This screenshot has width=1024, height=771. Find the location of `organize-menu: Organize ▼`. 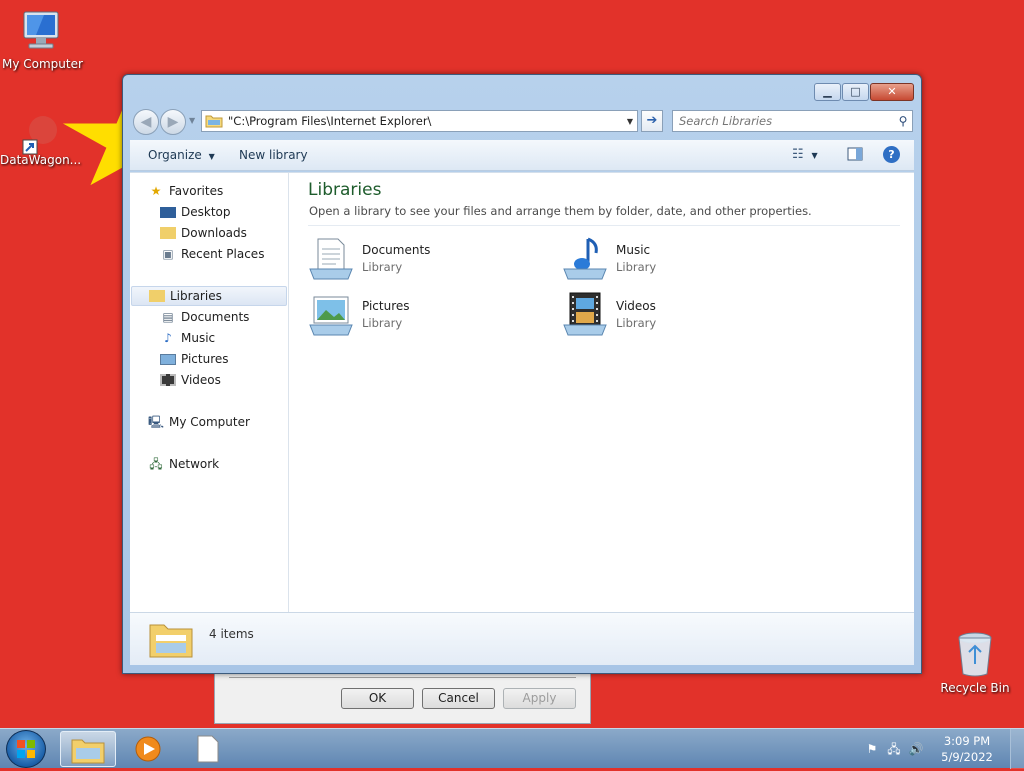

organize-menu: Organize ▼ is located at coordinates (181, 155).